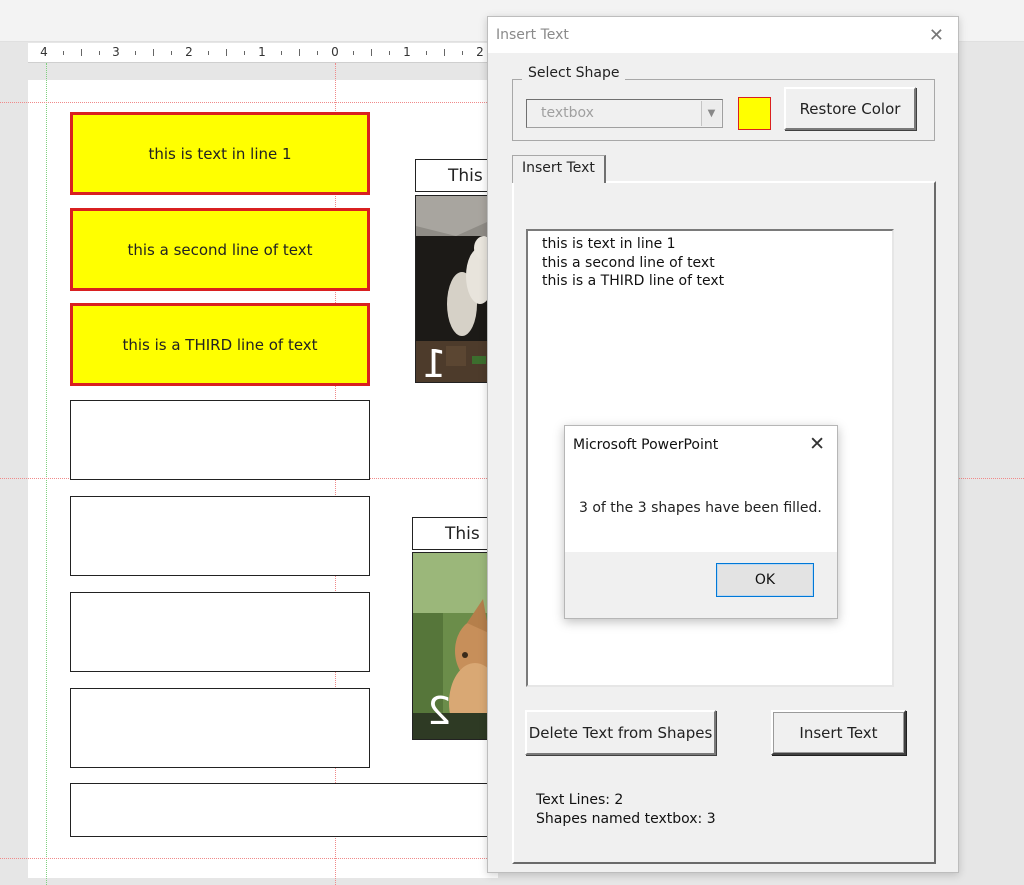 The width and height of the screenshot is (1024, 885). What do you see at coordinates (646, 445) in the screenshot?
I see `message-box-title: Microsoft PowerPoint` at bounding box center [646, 445].